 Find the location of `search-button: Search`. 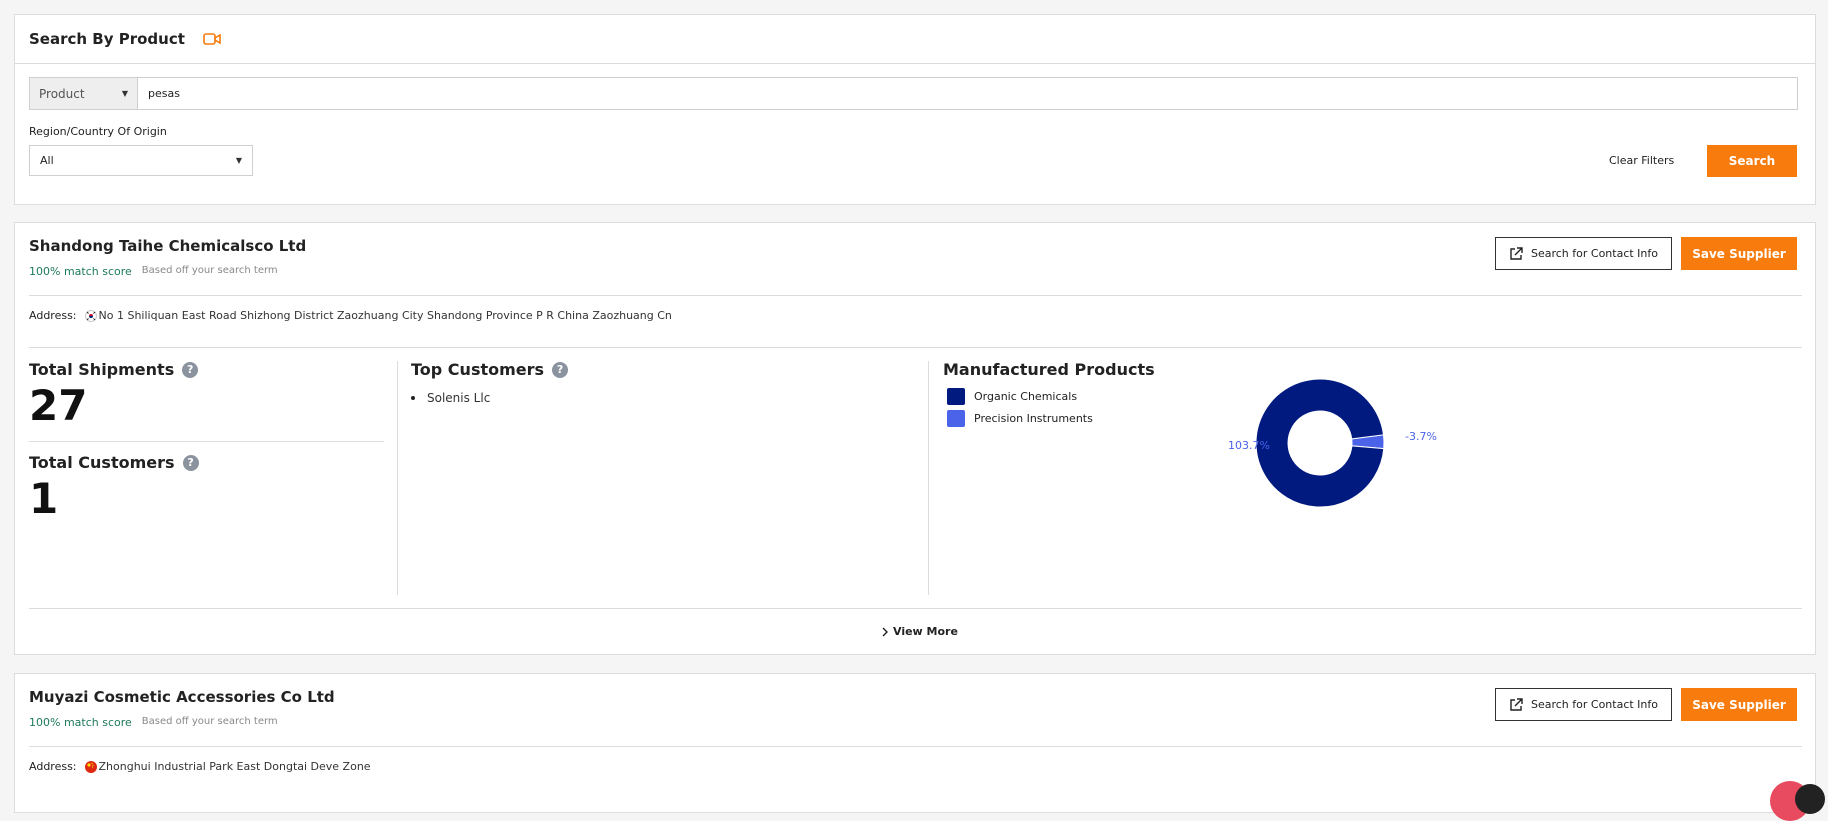

search-button: Search is located at coordinates (1752, 161).